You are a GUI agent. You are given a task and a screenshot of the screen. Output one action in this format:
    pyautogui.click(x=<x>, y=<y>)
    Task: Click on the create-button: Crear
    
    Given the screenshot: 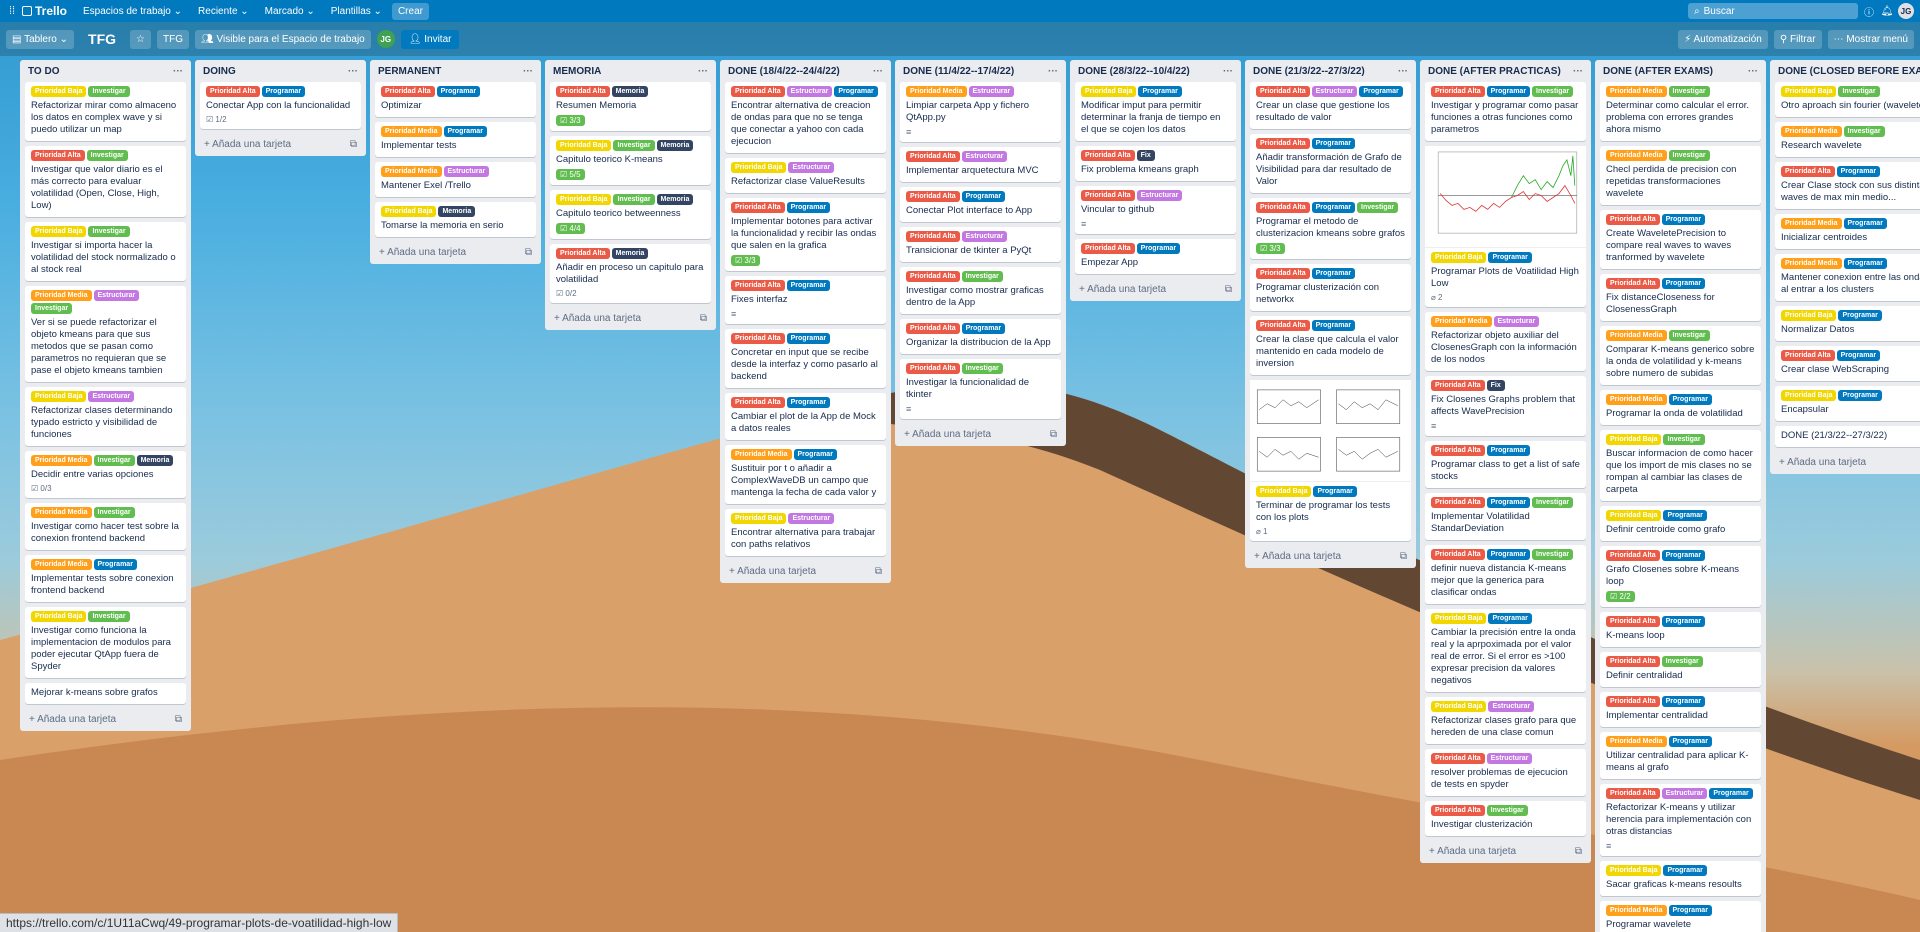 What is the action you would take?
    pyautogui.click(x=410, y=11)
    